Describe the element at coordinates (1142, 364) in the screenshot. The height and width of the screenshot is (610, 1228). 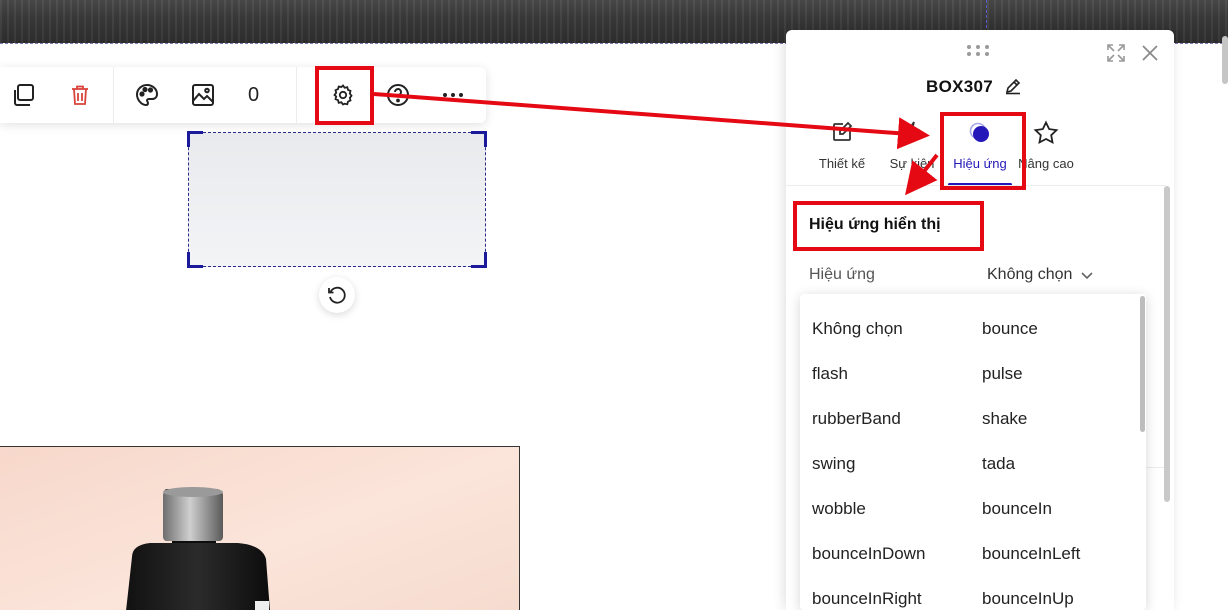
I see `dropdown-scrollbar` at that location.